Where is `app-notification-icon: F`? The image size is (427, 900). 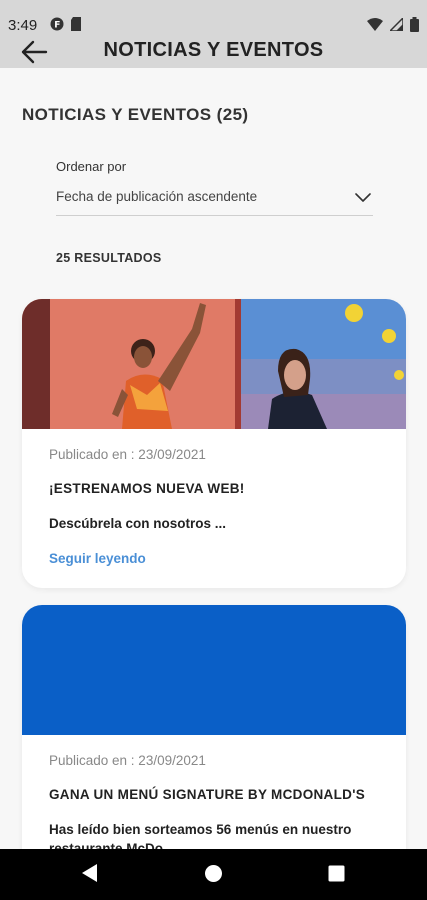 app-notification-icon: F is located at coordinates (57, 26).